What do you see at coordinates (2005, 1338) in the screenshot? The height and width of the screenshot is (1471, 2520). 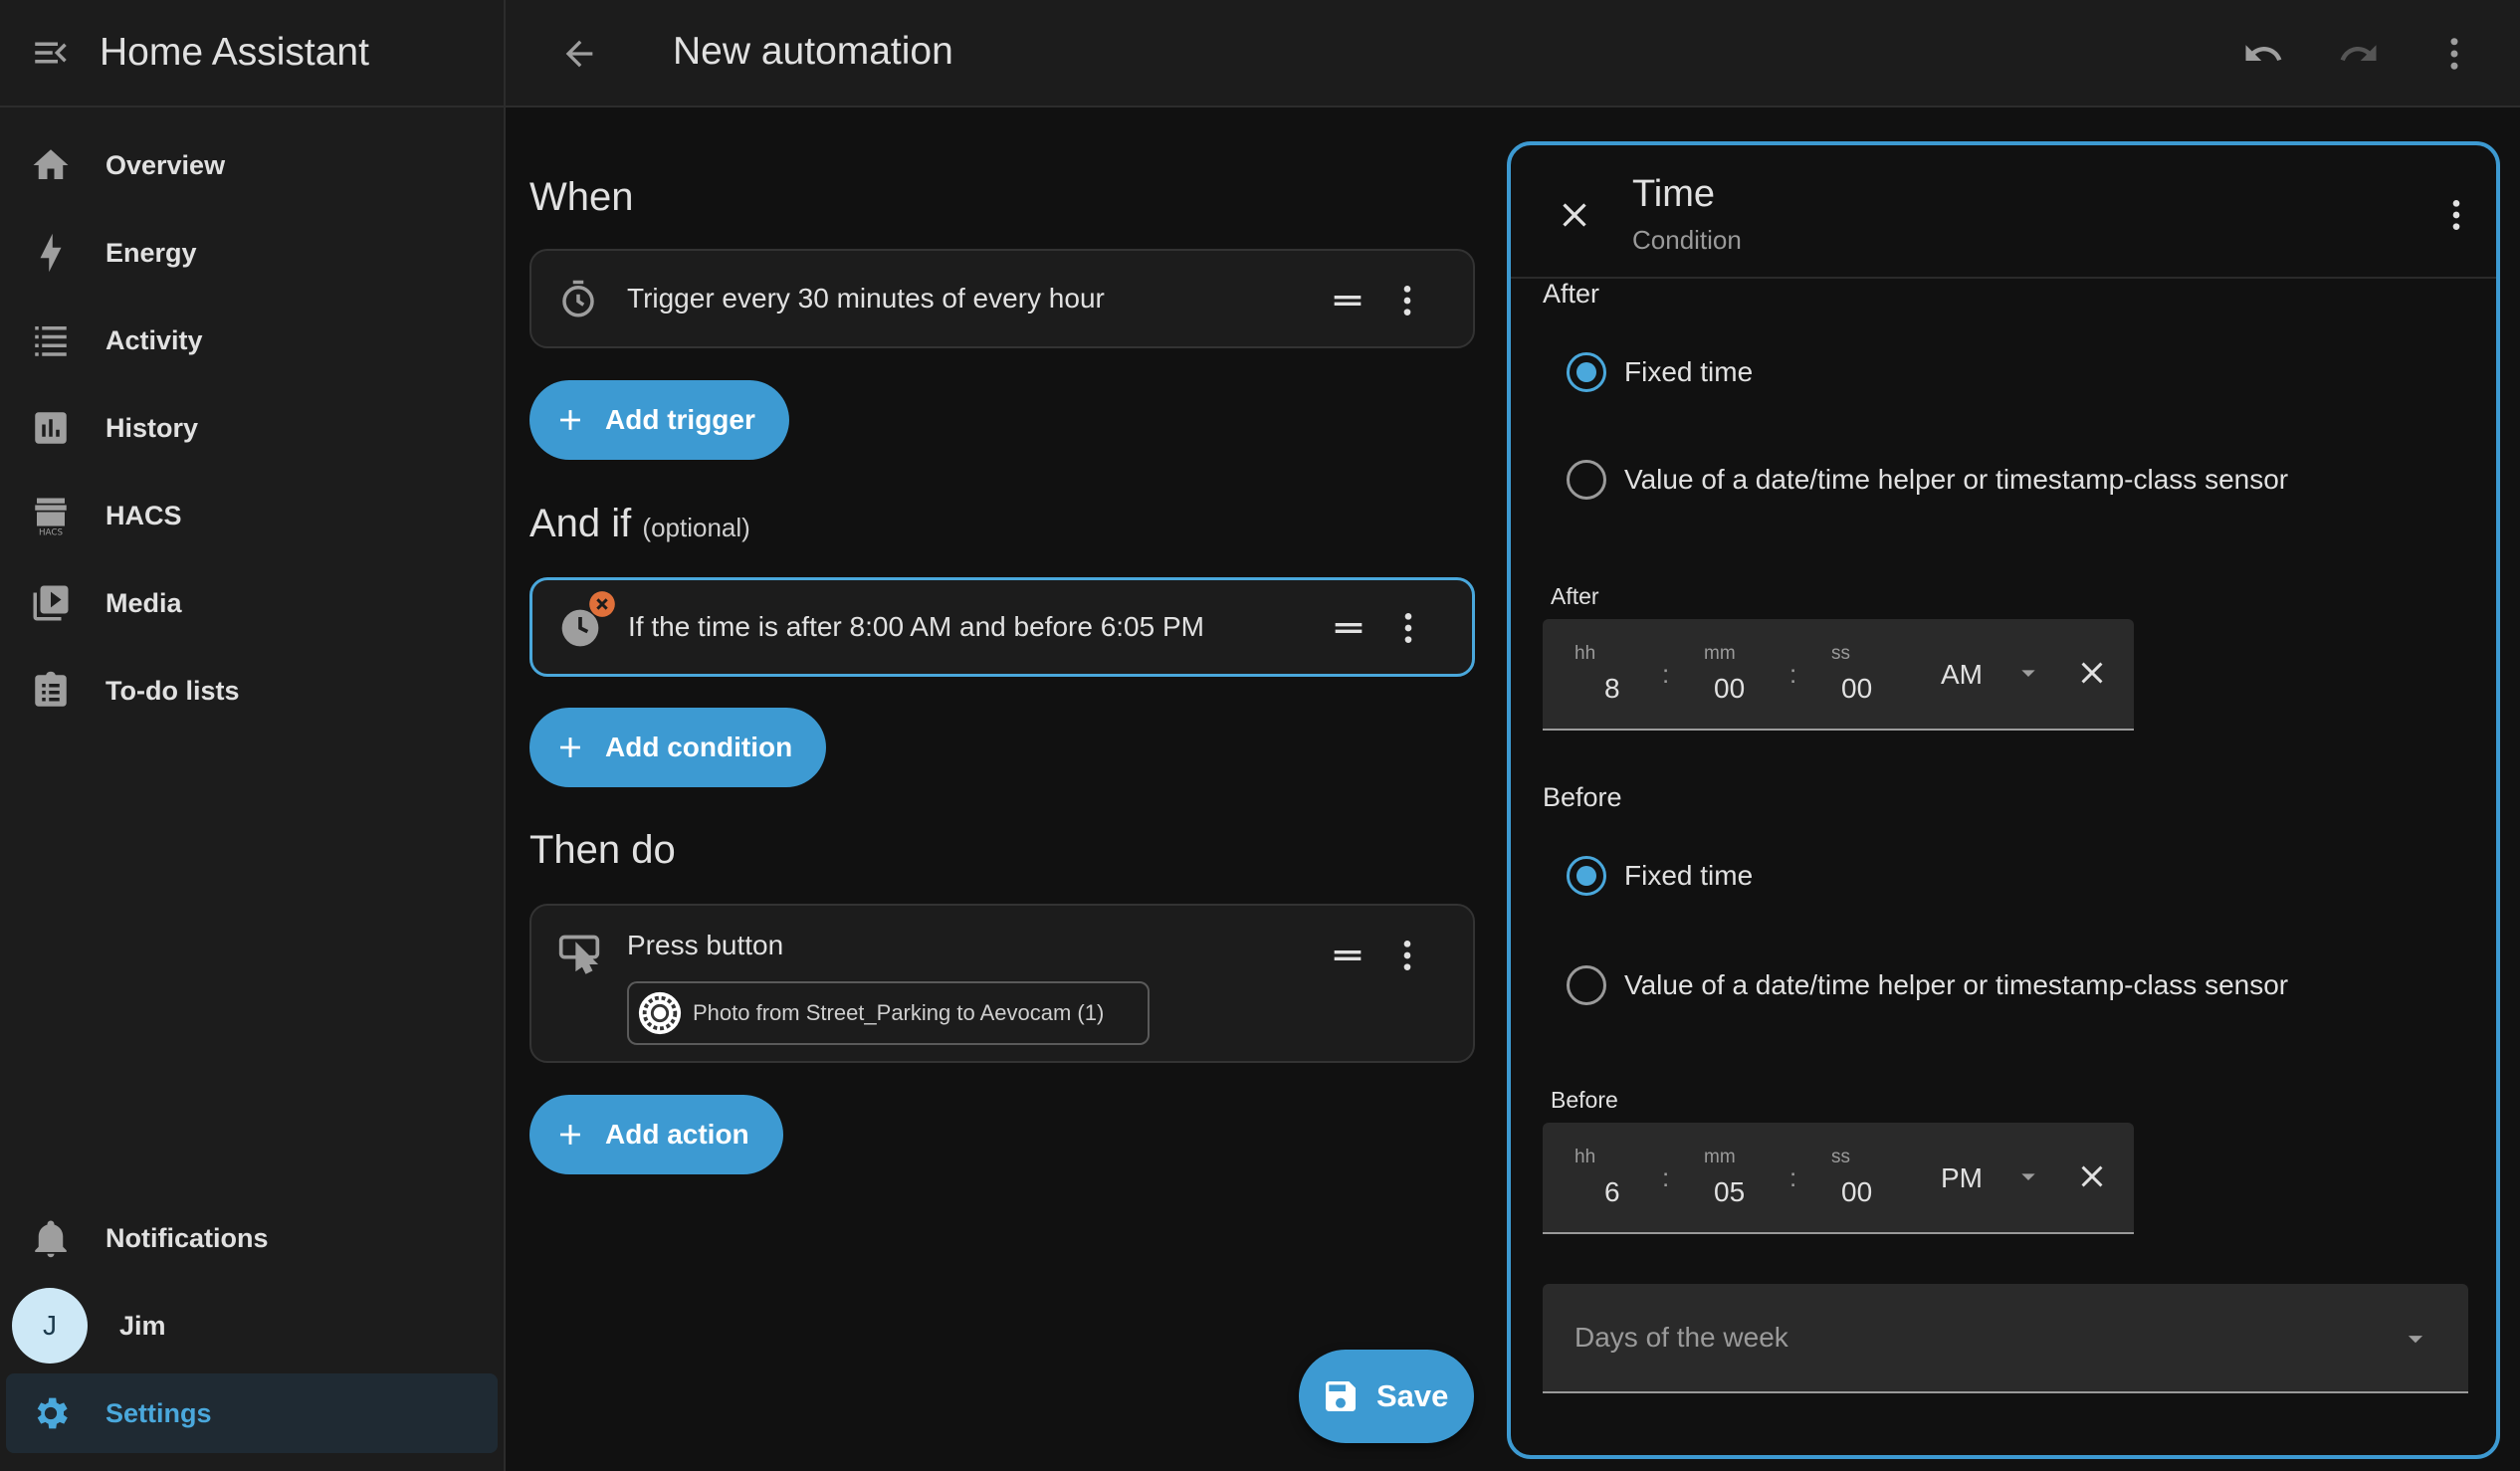 I see `days-of-week-select: Days of the week` at bounding box center [2005, 1338].